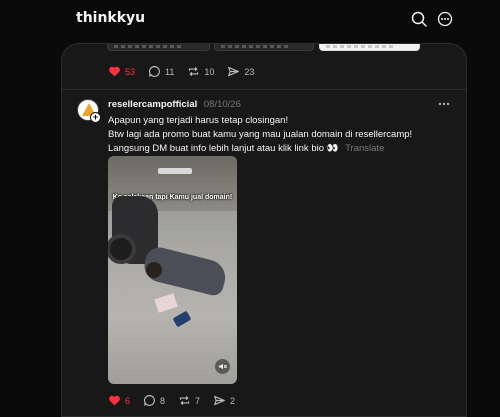 The width and height of the screenshot is (500, 417). Describe the element at coordinates (198, 400) in the screenshot. I see `repost-count: 7` at that location.